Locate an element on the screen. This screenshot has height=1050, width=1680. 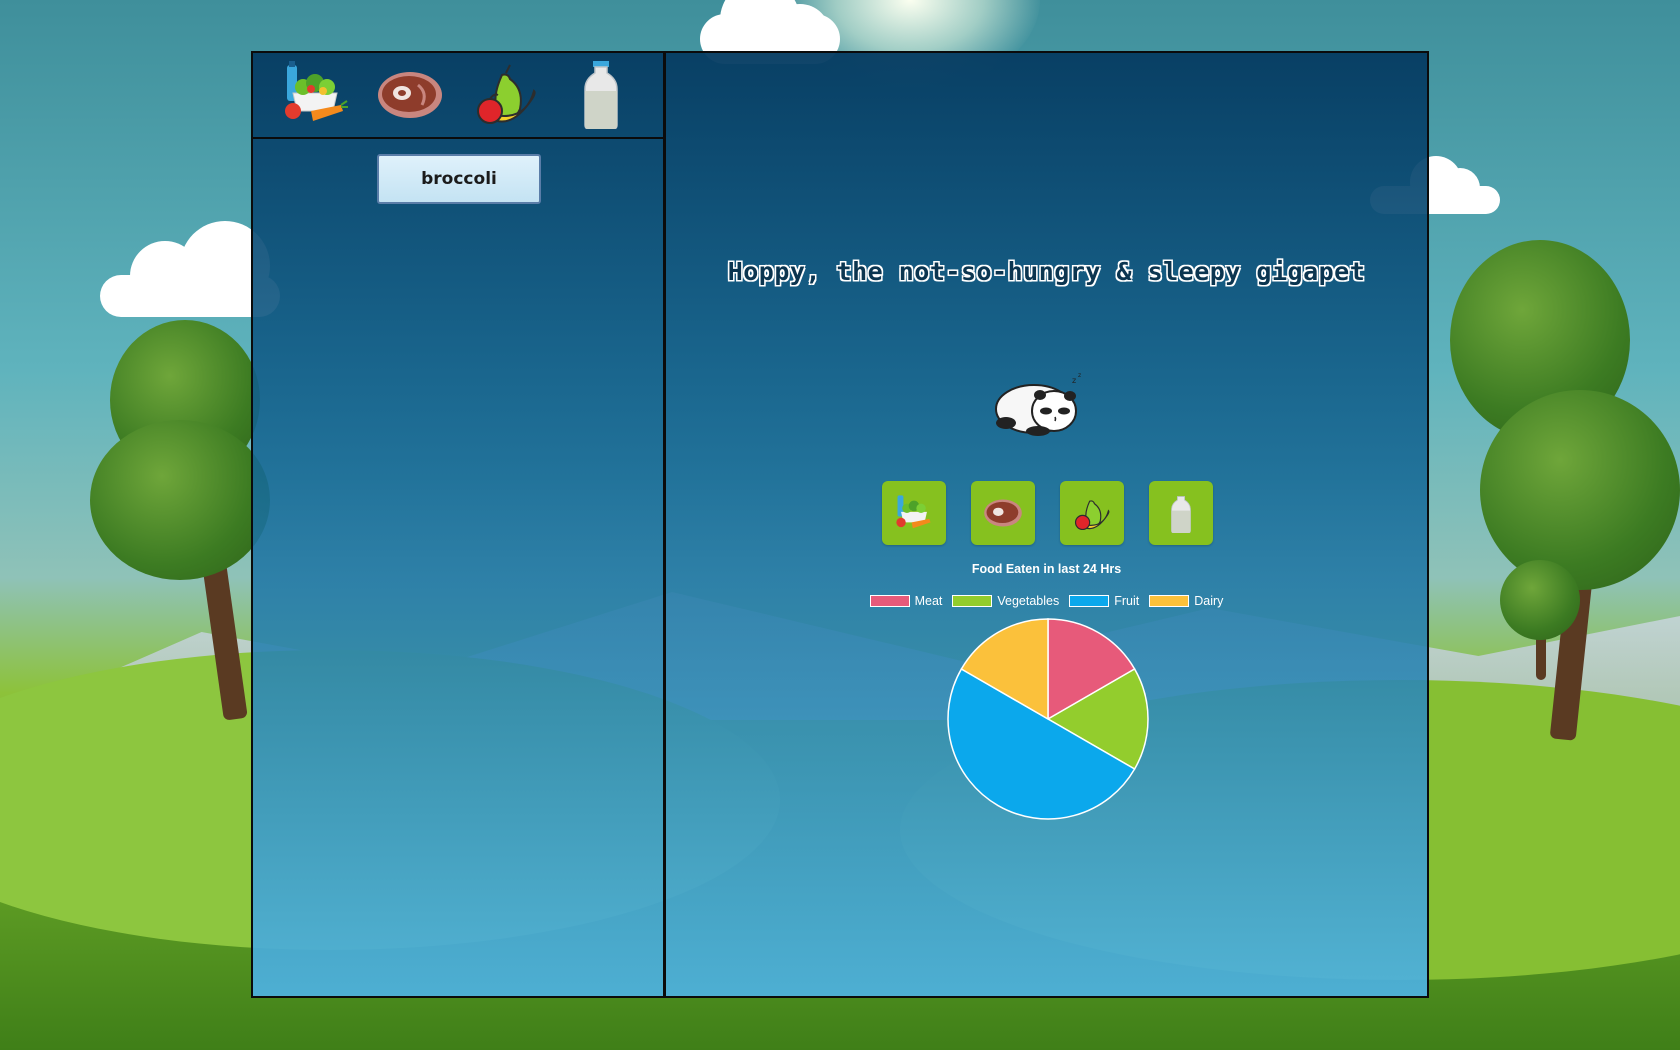
feed-dairy-button is located at coordinates (1181, 513).